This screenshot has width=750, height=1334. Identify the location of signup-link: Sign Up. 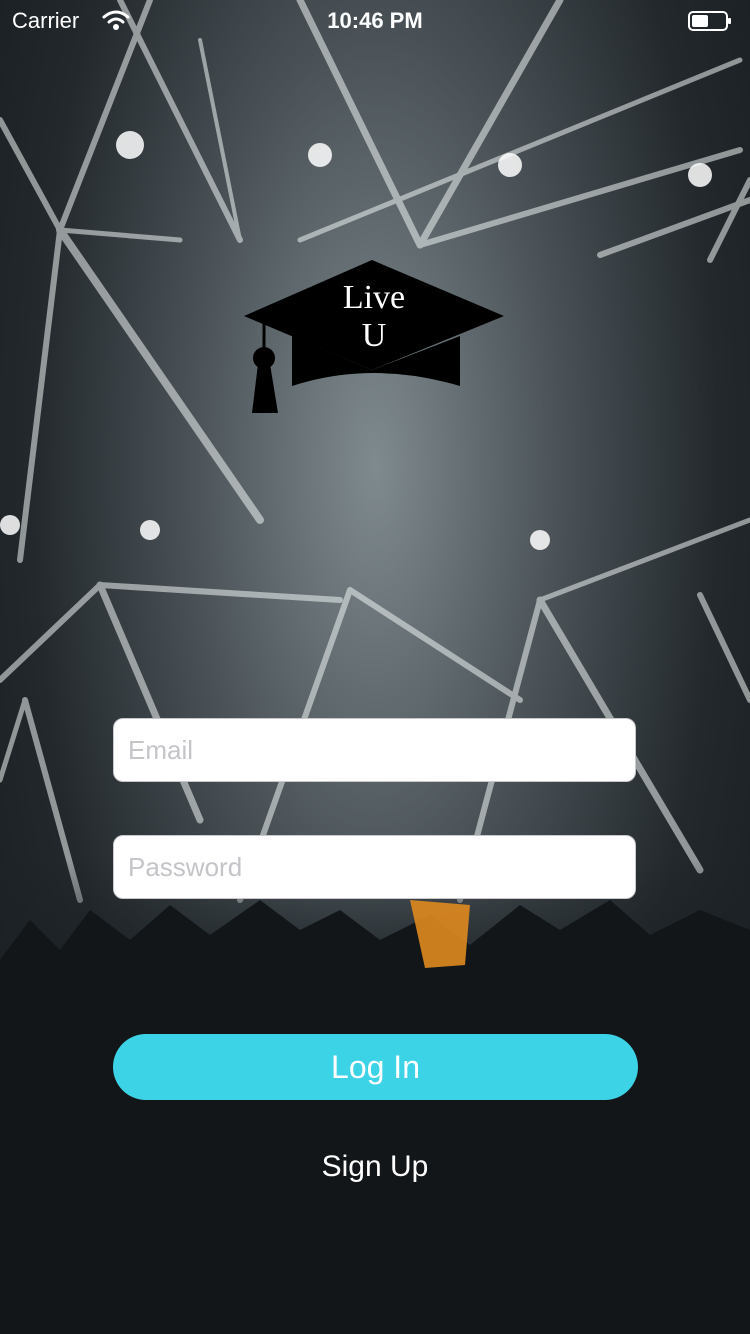
(375, 1167).